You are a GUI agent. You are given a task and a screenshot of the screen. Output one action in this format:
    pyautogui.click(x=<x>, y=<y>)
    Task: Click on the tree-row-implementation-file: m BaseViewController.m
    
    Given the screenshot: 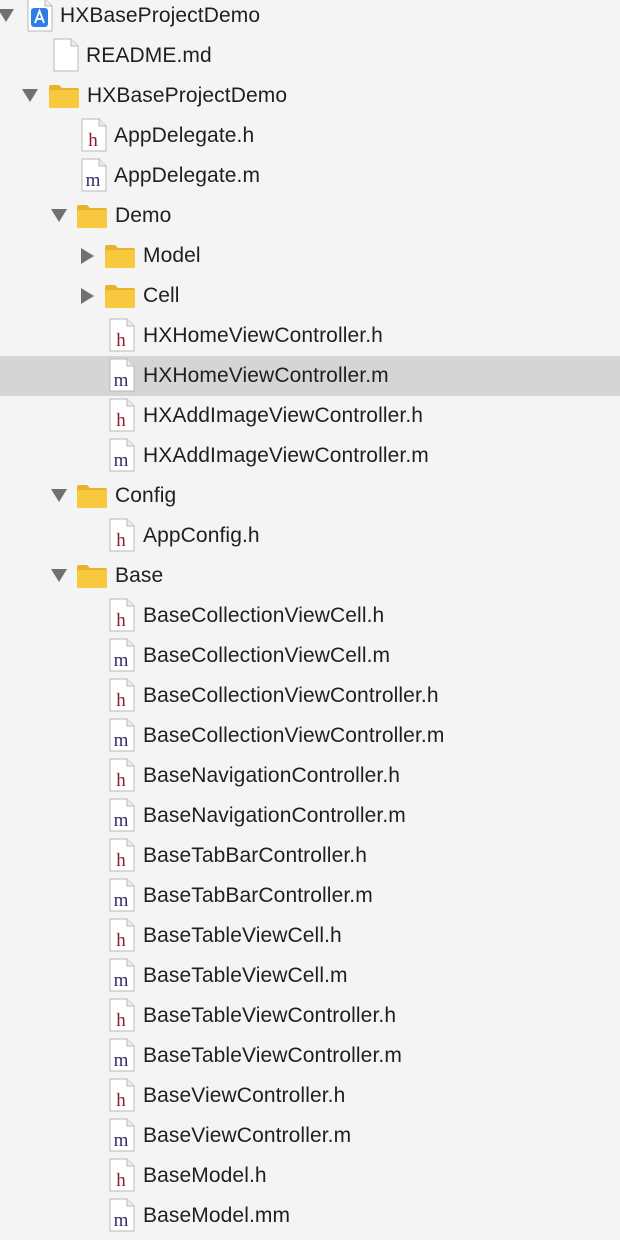 What is the action you would take?
    pyautogui.click(x=310, y=1136)
    